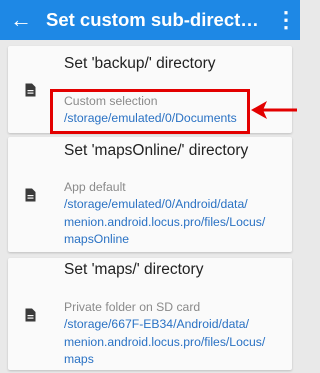  I want to click on highlight-box, so click(150, 111).